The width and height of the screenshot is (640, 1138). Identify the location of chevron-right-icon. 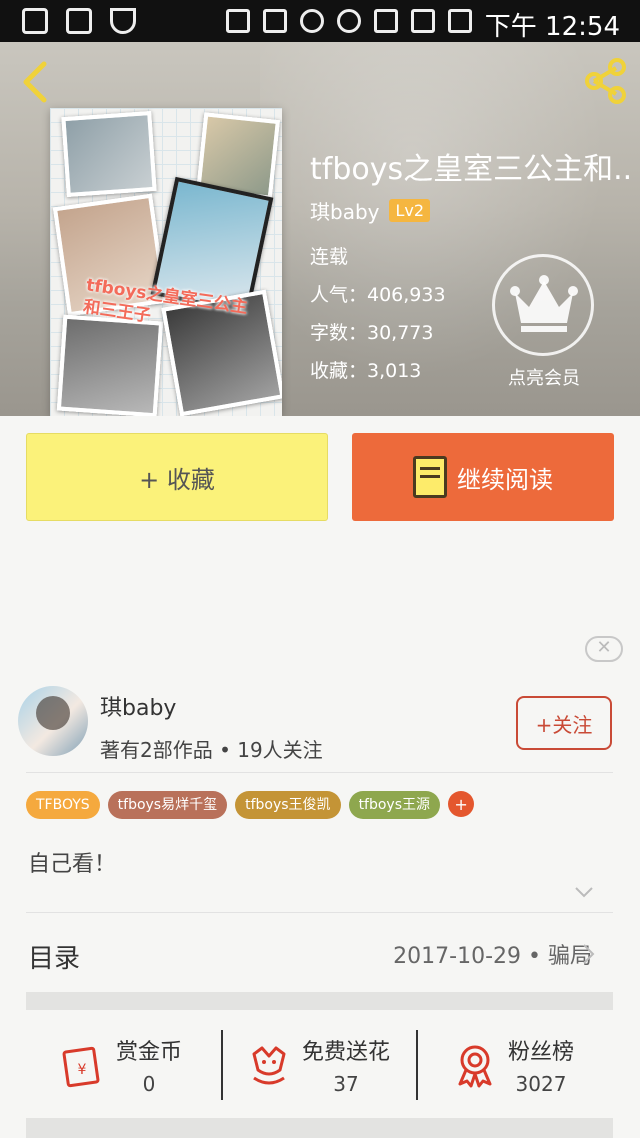
(588, 954).